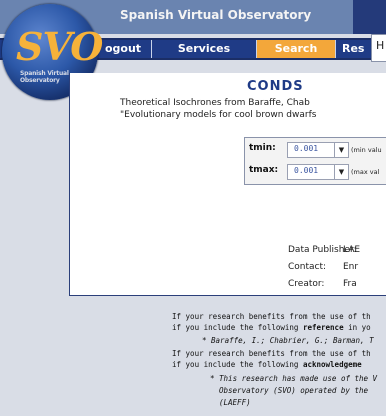  I want to click on logo-text: SVO, so click(59, 46).